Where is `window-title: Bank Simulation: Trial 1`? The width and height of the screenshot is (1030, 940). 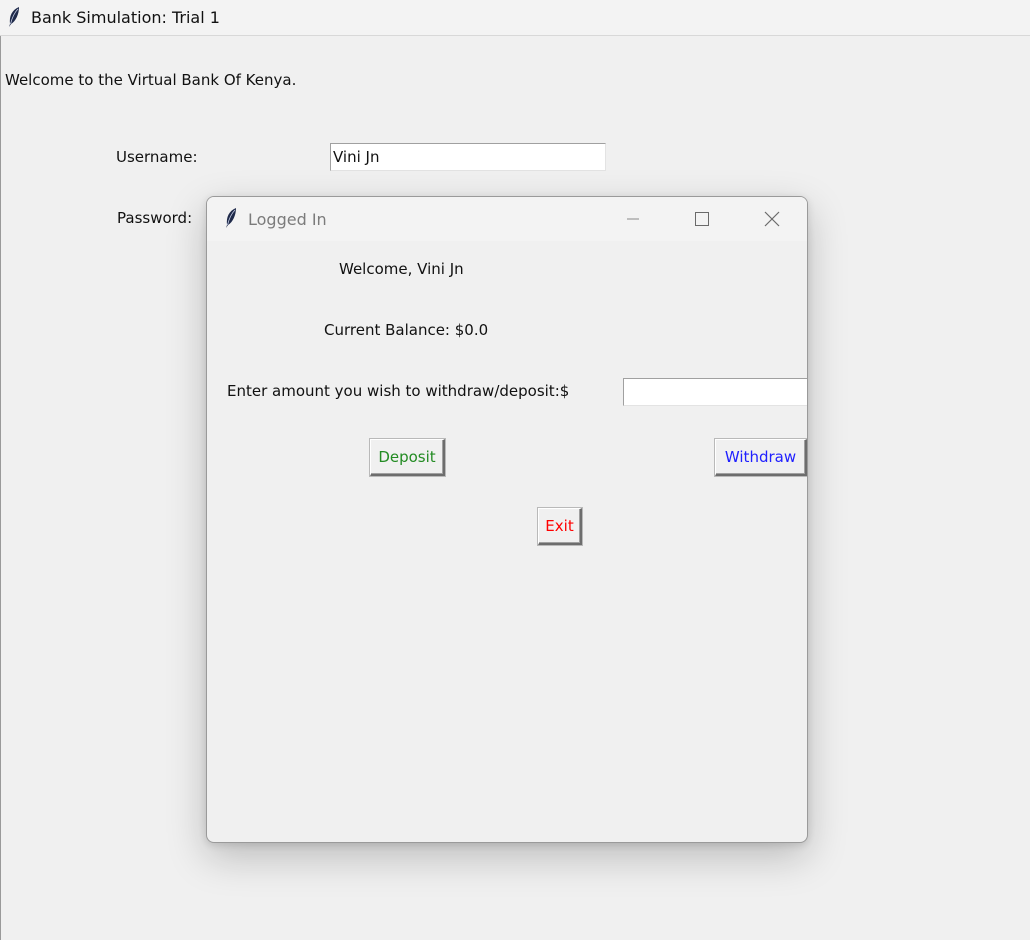 window-title: Bank Simulation: Trial 1 is located at coordinates (125, 17).